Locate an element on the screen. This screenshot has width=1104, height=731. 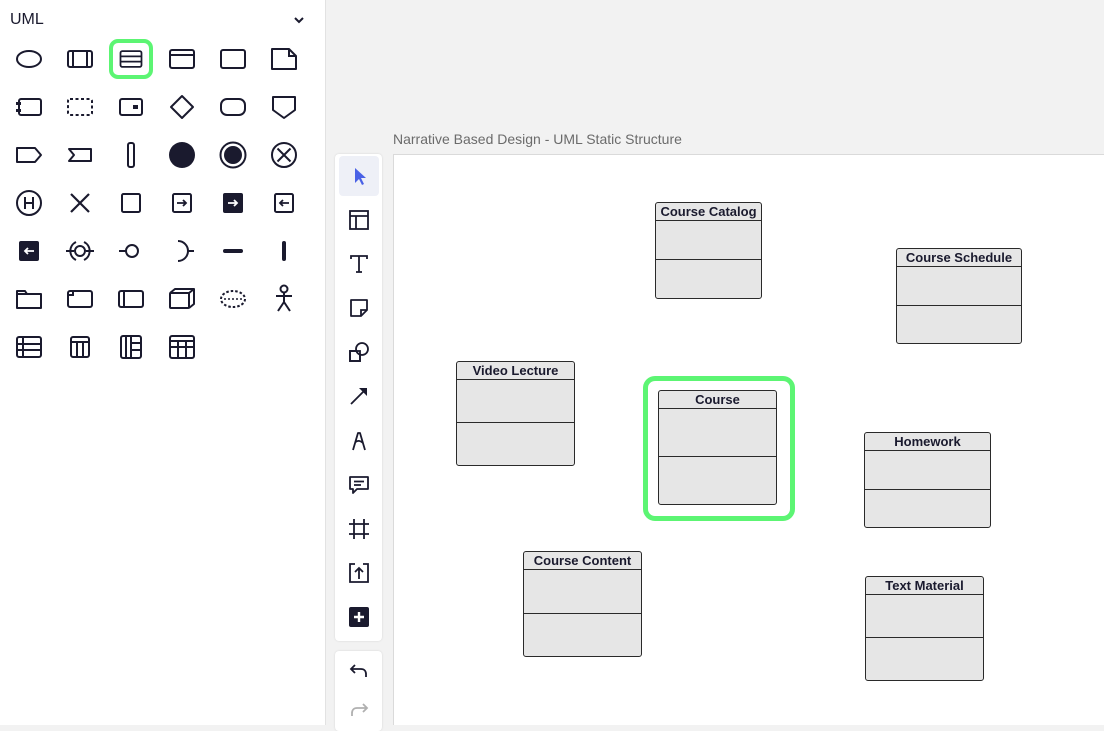
sticky-note-tool is located at coordinates (359, 308).